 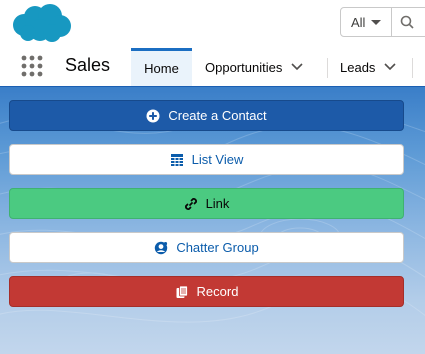 What do you see at coordinates (408, 22) in the screenshot?
I see `search-icon` at bounding box center [408, 22].